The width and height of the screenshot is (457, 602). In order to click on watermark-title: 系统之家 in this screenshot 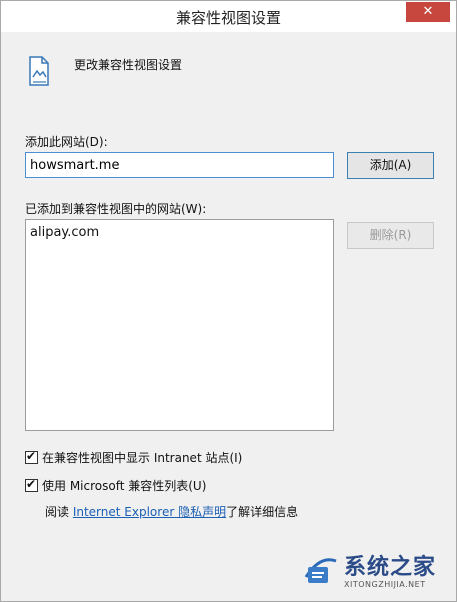, I will do `click(390, 567)`.